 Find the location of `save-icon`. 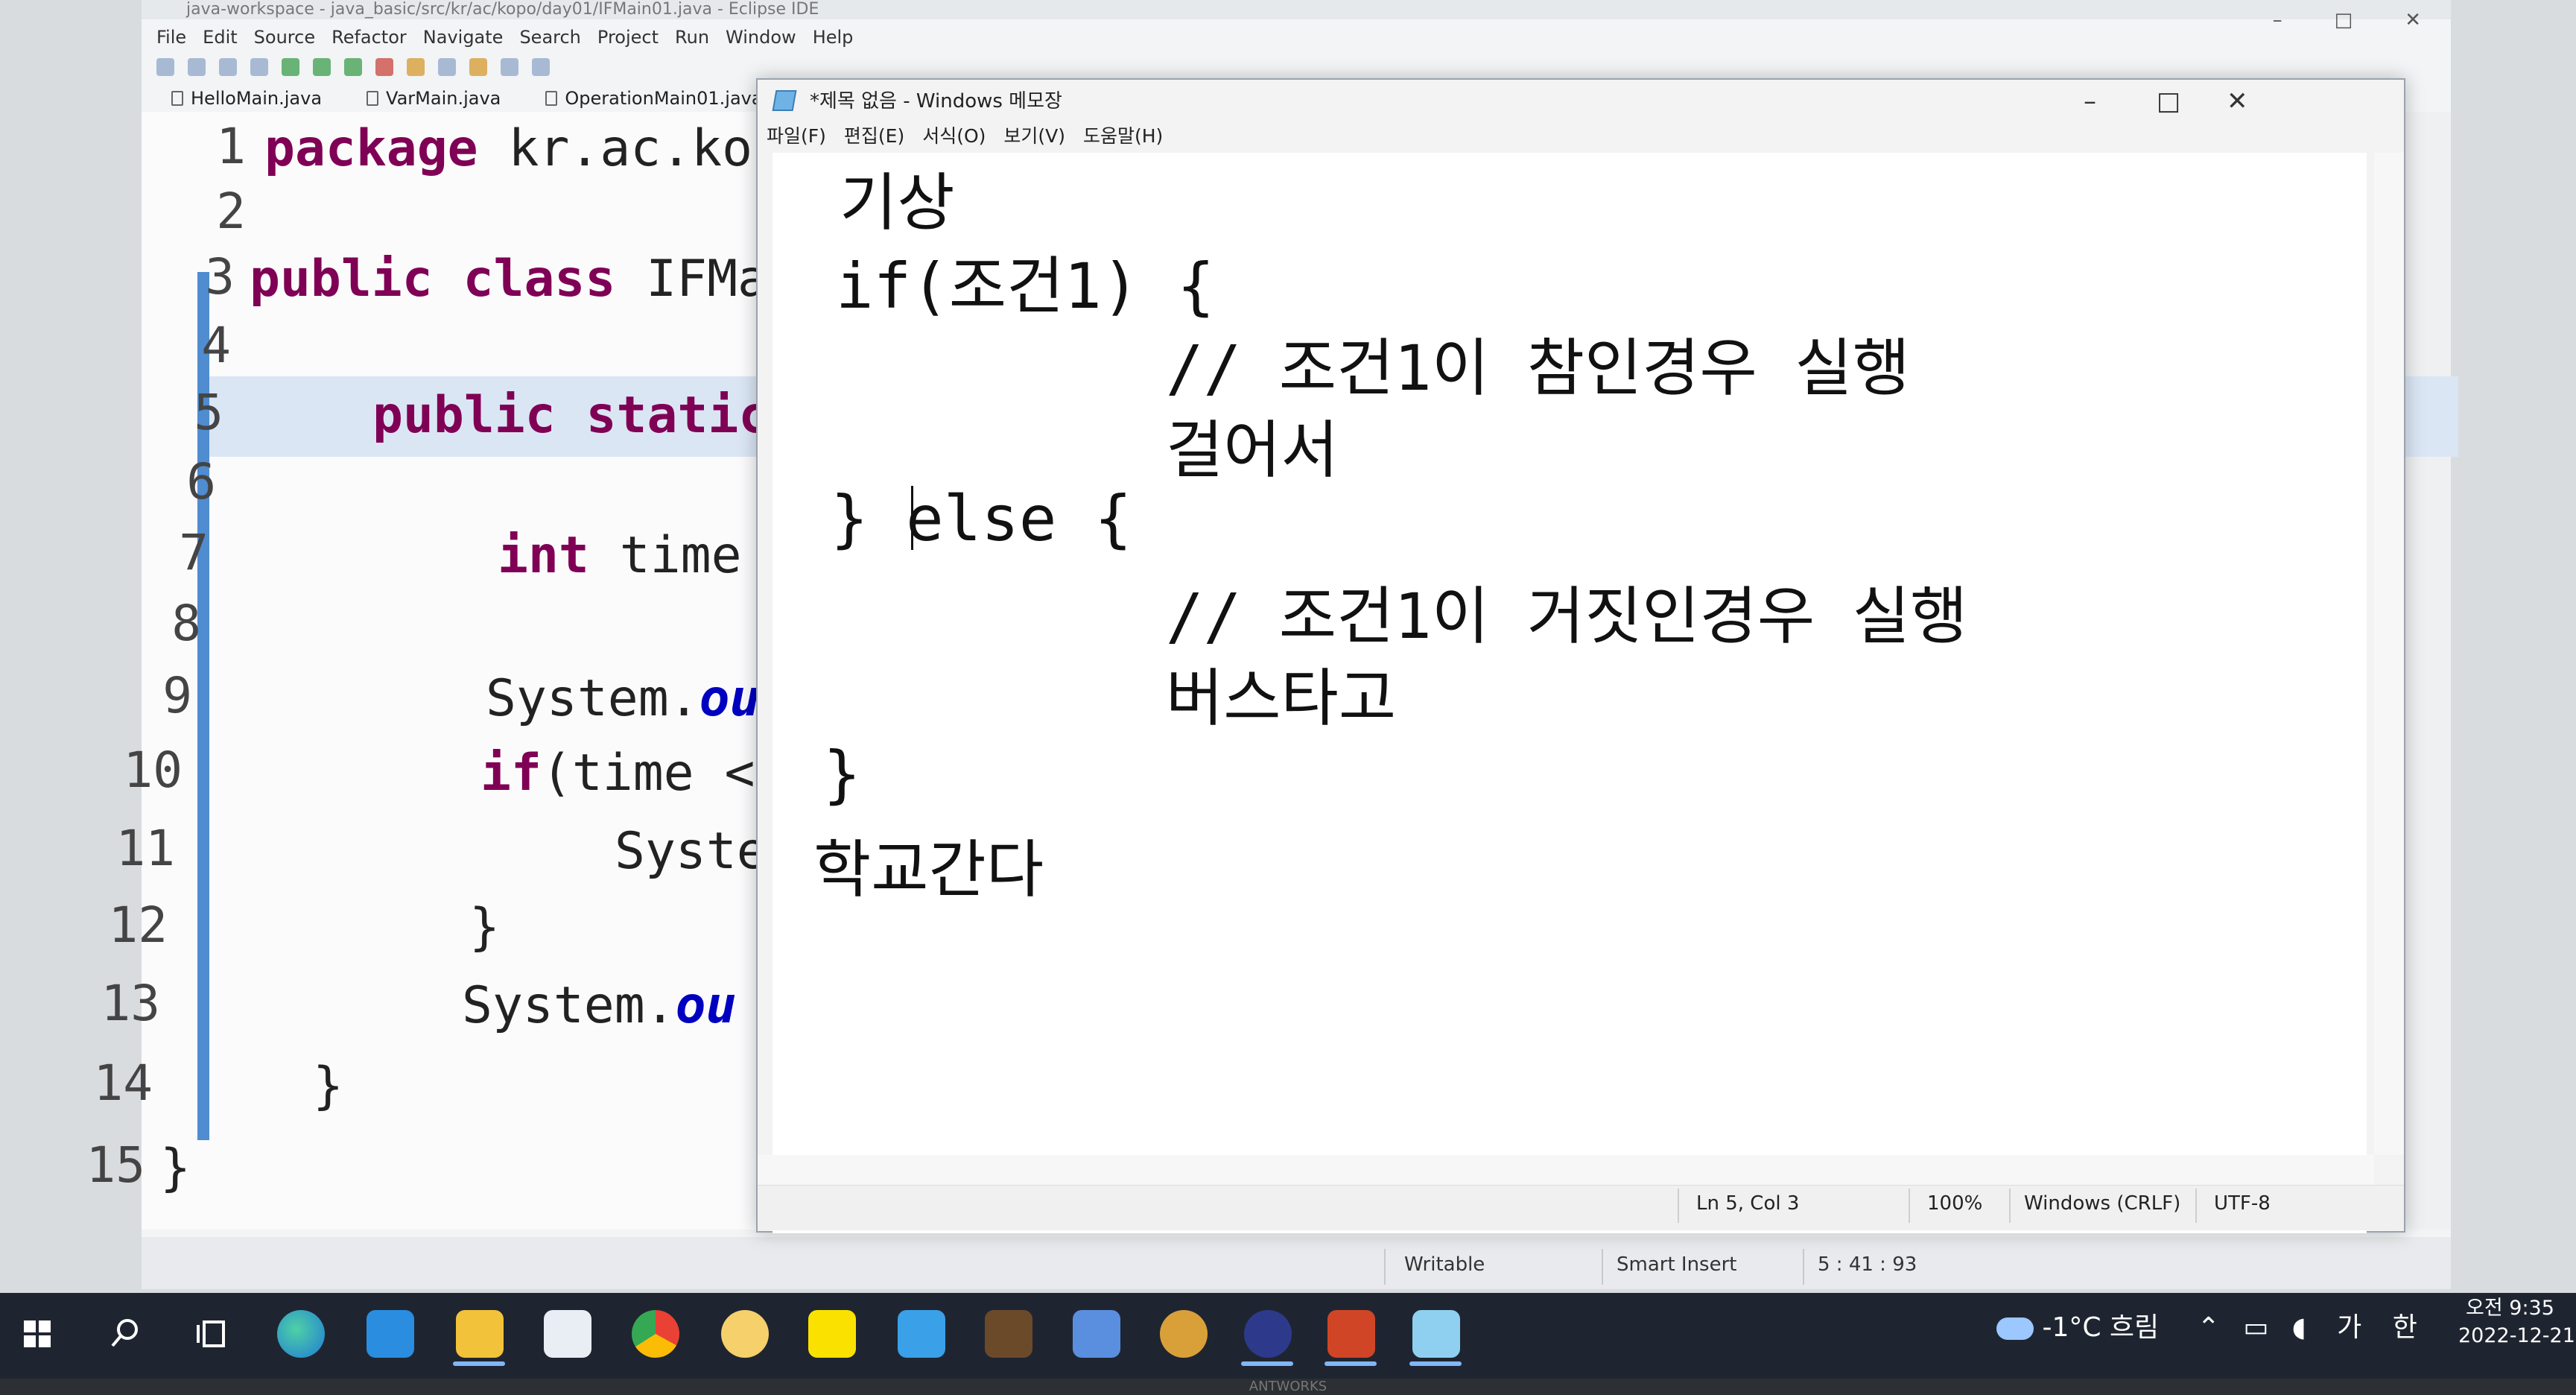

save-icon is located at coordinates (197, 67).